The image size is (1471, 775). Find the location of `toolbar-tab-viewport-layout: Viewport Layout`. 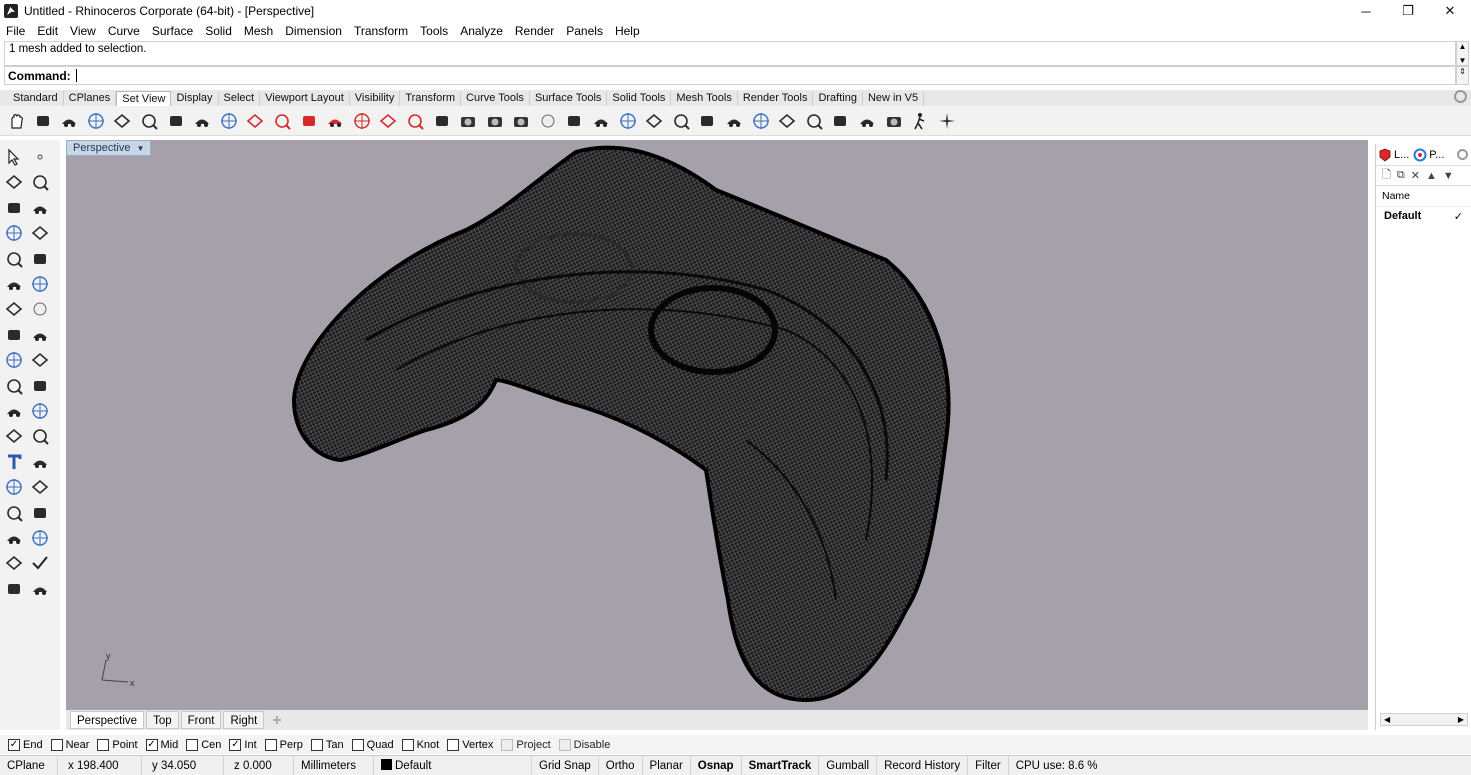

toolbar-tab-viewport-layout: Viewport Layout is located at coordinates (305, 98).